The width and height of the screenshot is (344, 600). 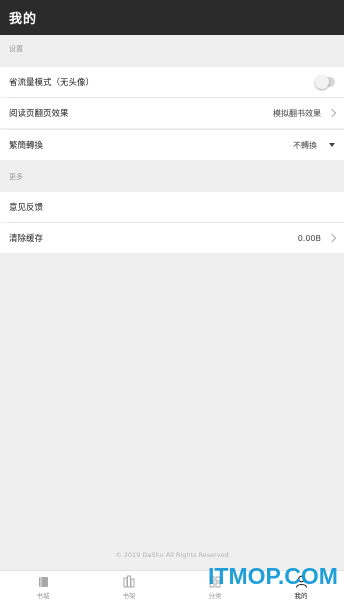 What do you see at coordinates (129, 581) in the screenshot?
I see `bookshelf-icon` at bounding box center [129, 581].